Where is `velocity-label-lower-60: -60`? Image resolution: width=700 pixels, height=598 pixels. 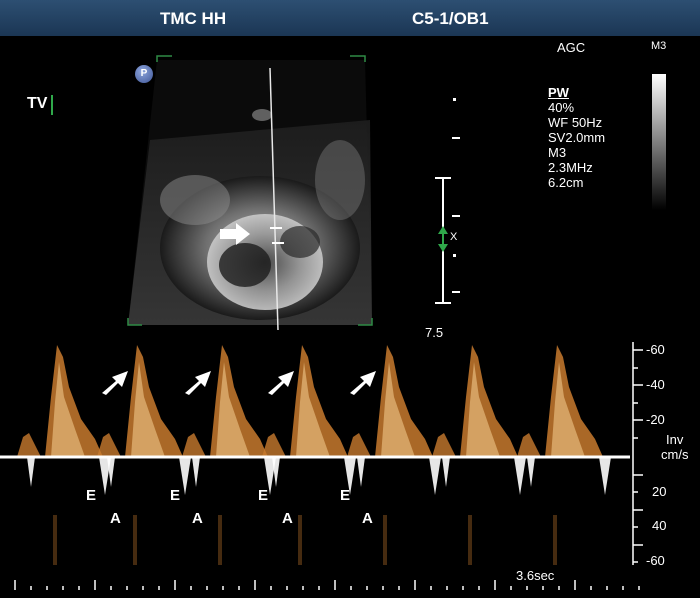 velocity-label-lower-60: -60 is located at coordinates (655, 560).